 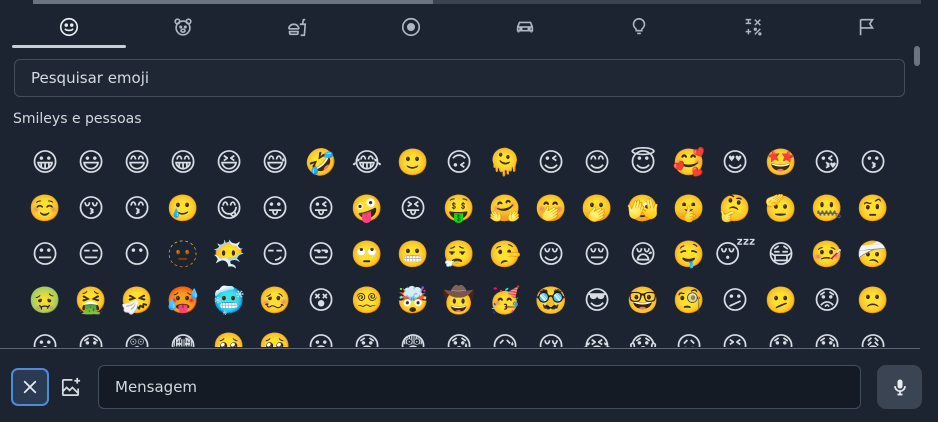 What do you see at coordinates (275, 301) in the screenshot?
I see `emoji-button: 🥴` at bounding box center [275, 301].